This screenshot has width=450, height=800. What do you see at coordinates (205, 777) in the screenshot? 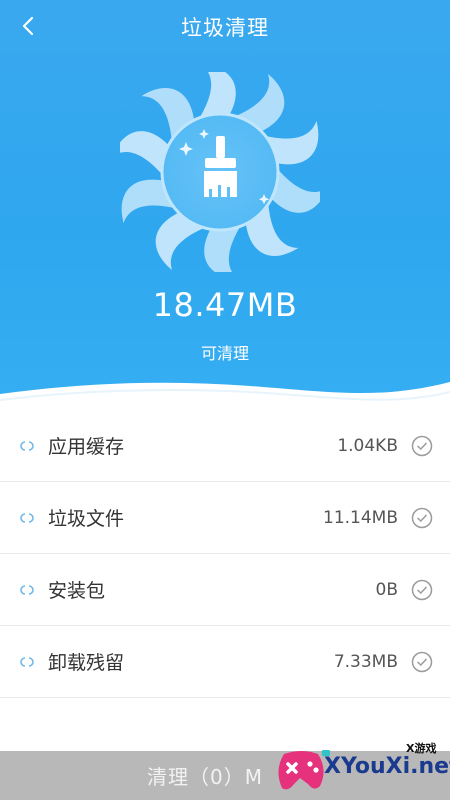
I see `clean-button-label: 清理（0）M` at bounding box center [205, 777].